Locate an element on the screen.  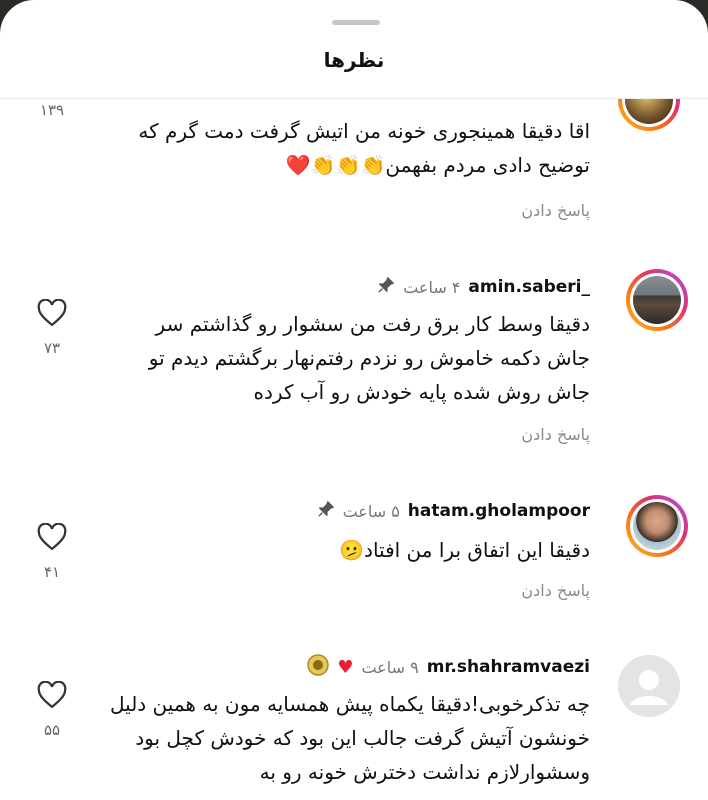
like-button: ۷۳ is located at coordinates (52, 328).